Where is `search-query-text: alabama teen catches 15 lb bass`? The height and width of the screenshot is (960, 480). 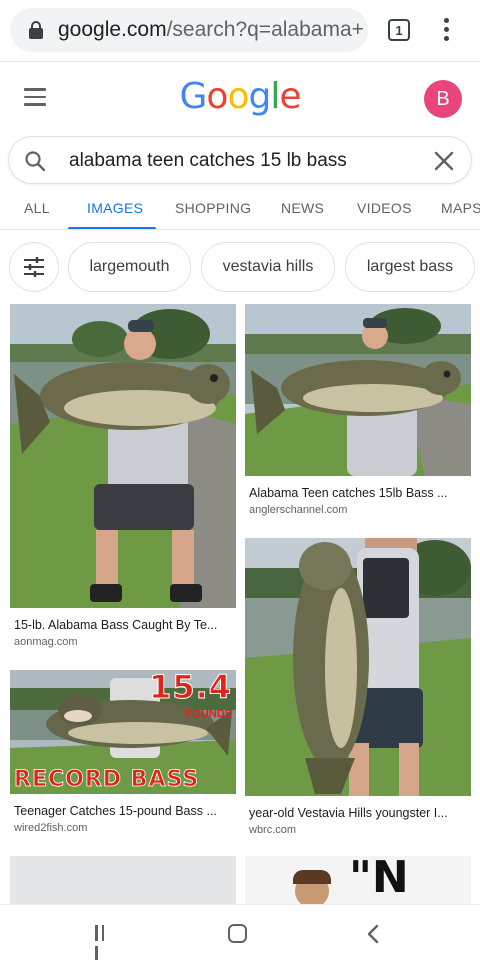 search-query-text: alabama teen catches 15 lb bass is located at coordinates (208, 161).